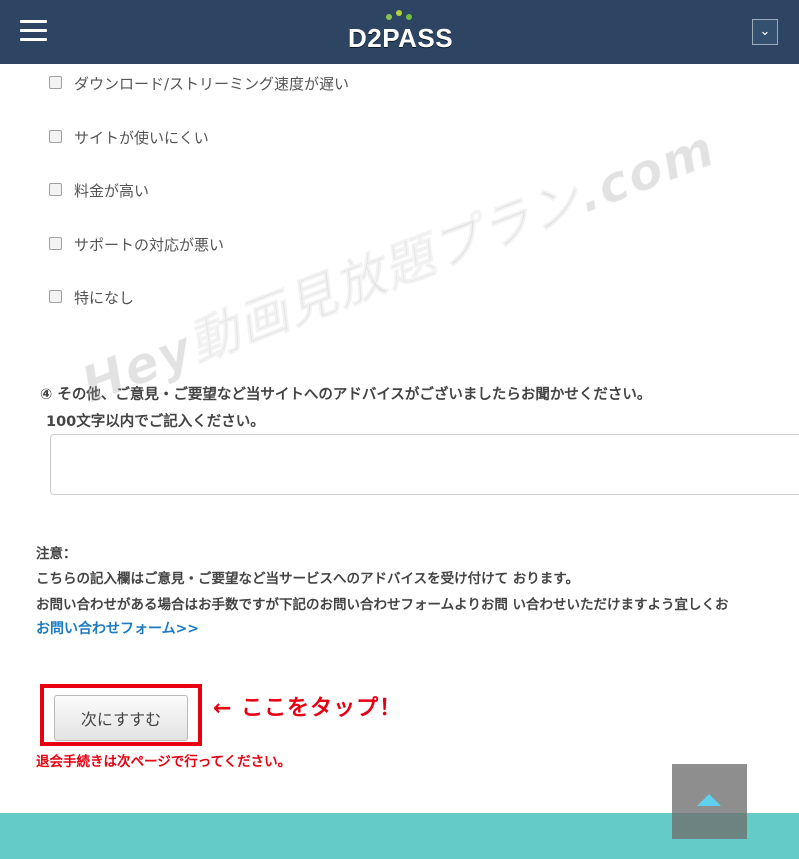  Describe the element at coordinates (401, 15) in the screenshot. I see `logo-dots` at that location.